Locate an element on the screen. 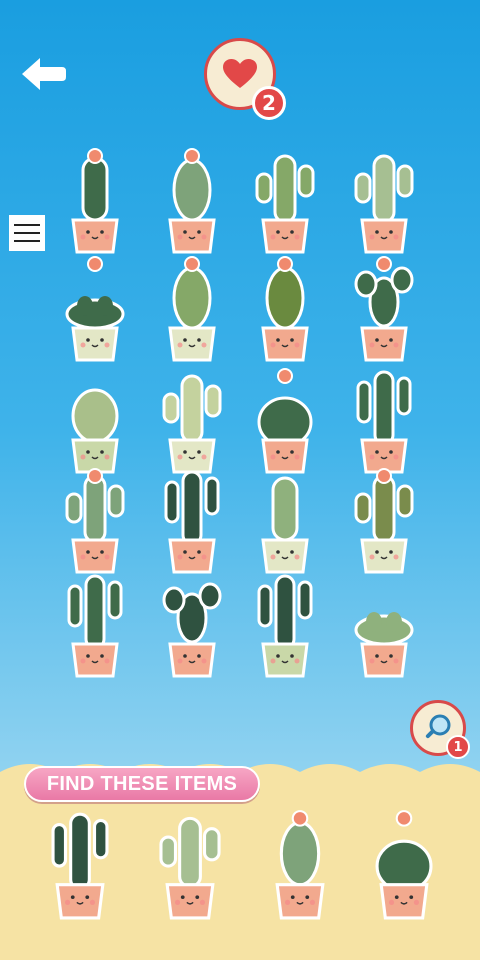 This screenshot has height=960, width=480. cactus-grid is located at coordinates (285, 520).